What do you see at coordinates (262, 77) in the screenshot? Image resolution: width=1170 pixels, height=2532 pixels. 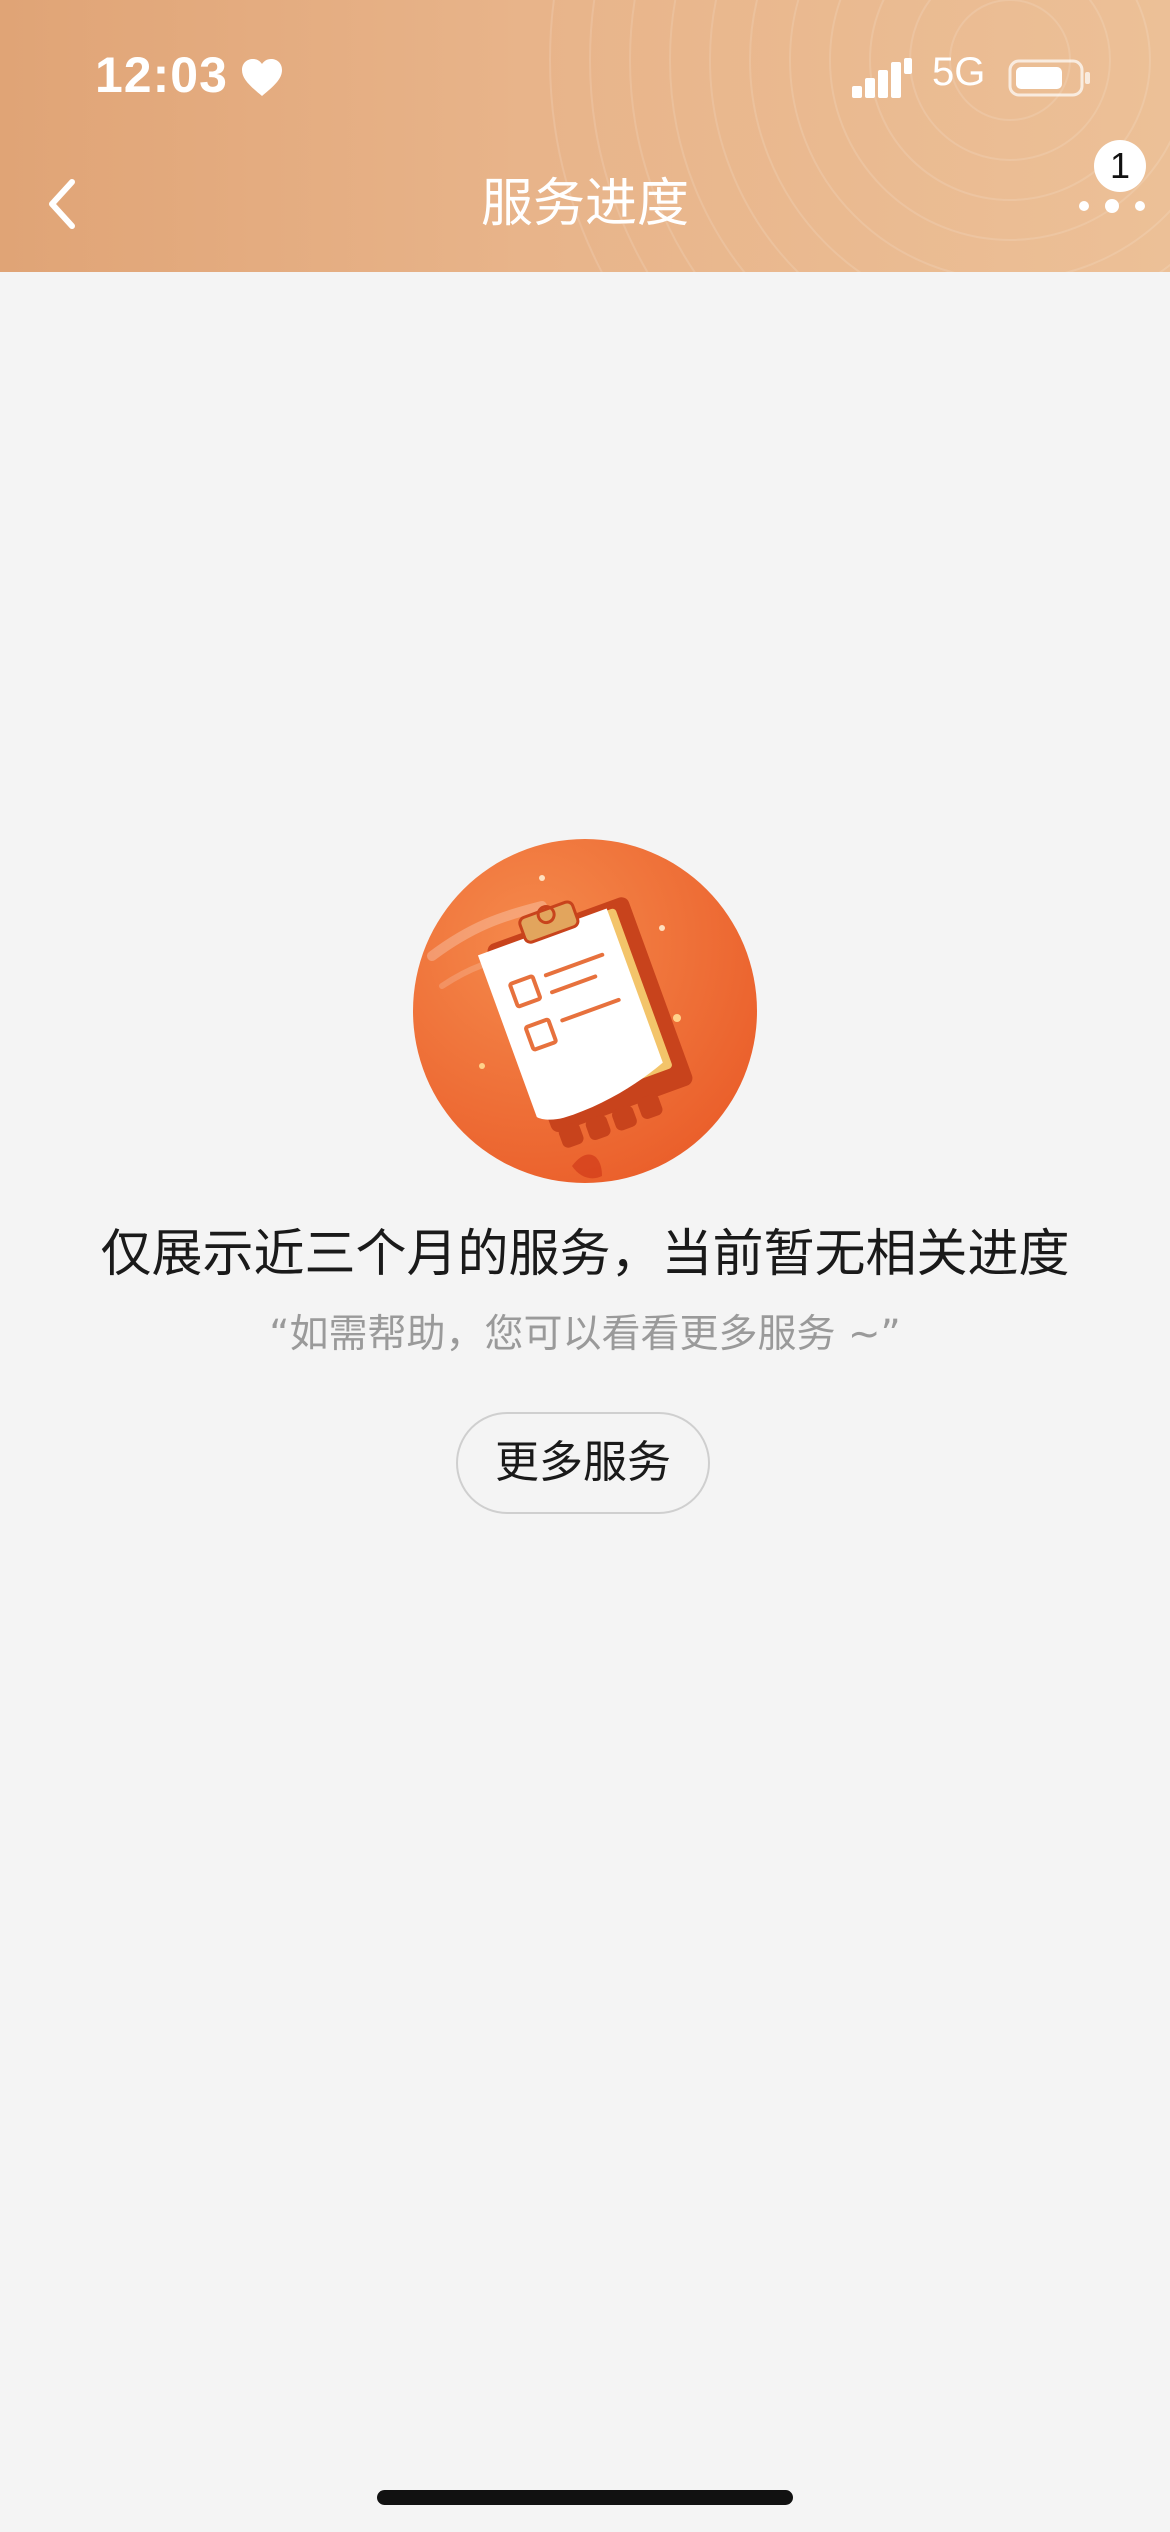 I see `heart-icon` at bounding box center [262, 77].